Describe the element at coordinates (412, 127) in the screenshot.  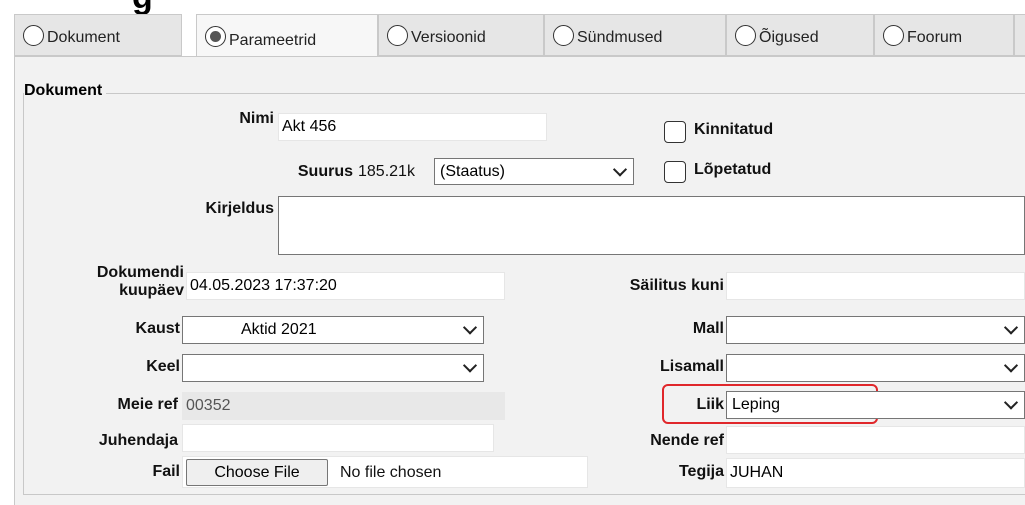
I see `nimi-input: Akt 456` at that location.